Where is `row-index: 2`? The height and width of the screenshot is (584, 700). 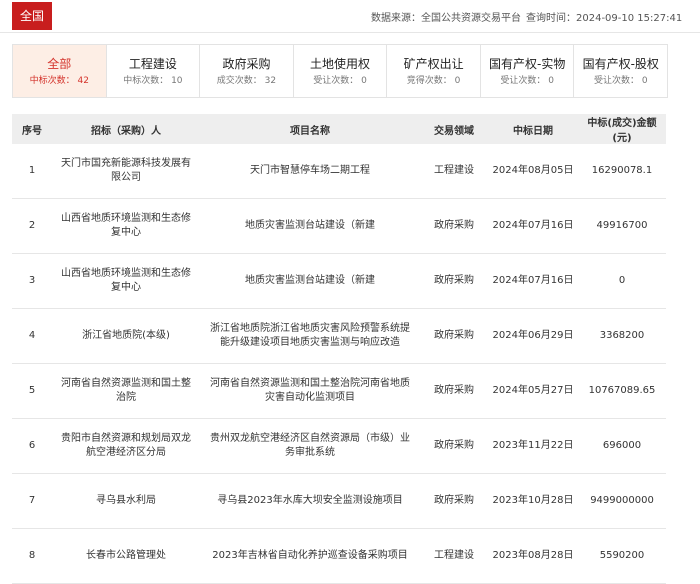 row-index: 2 is located at coordinates (32, 225).